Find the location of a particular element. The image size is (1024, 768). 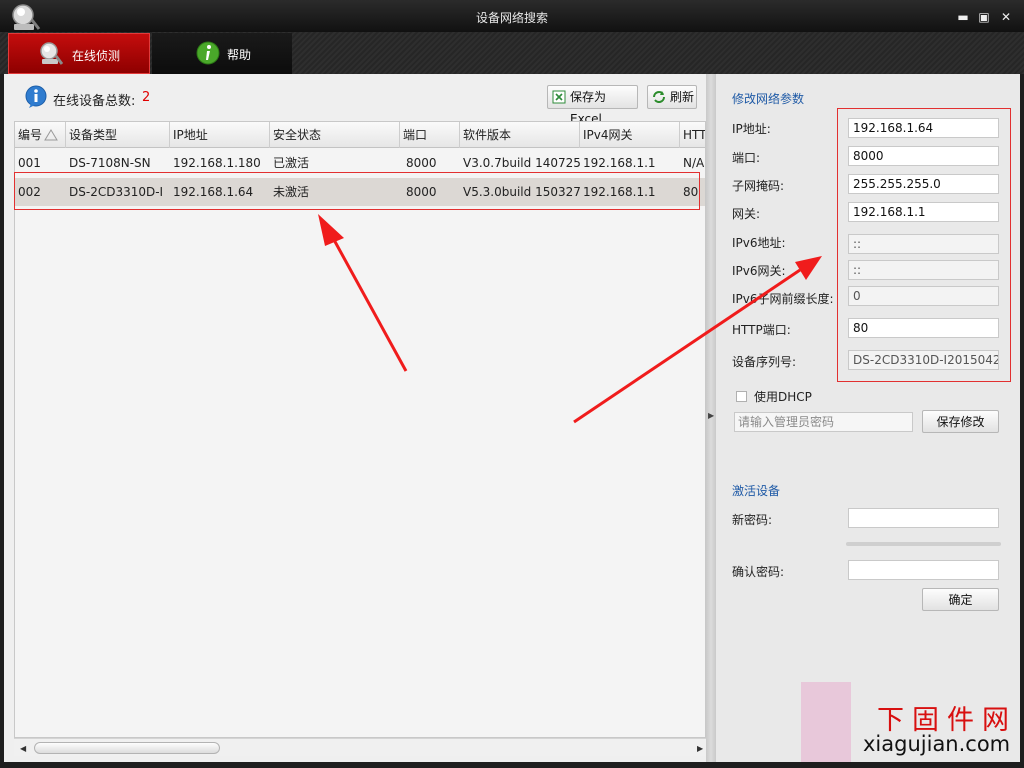

collapse-arrow-icon: ▶ is located at coordinates (711, 415).